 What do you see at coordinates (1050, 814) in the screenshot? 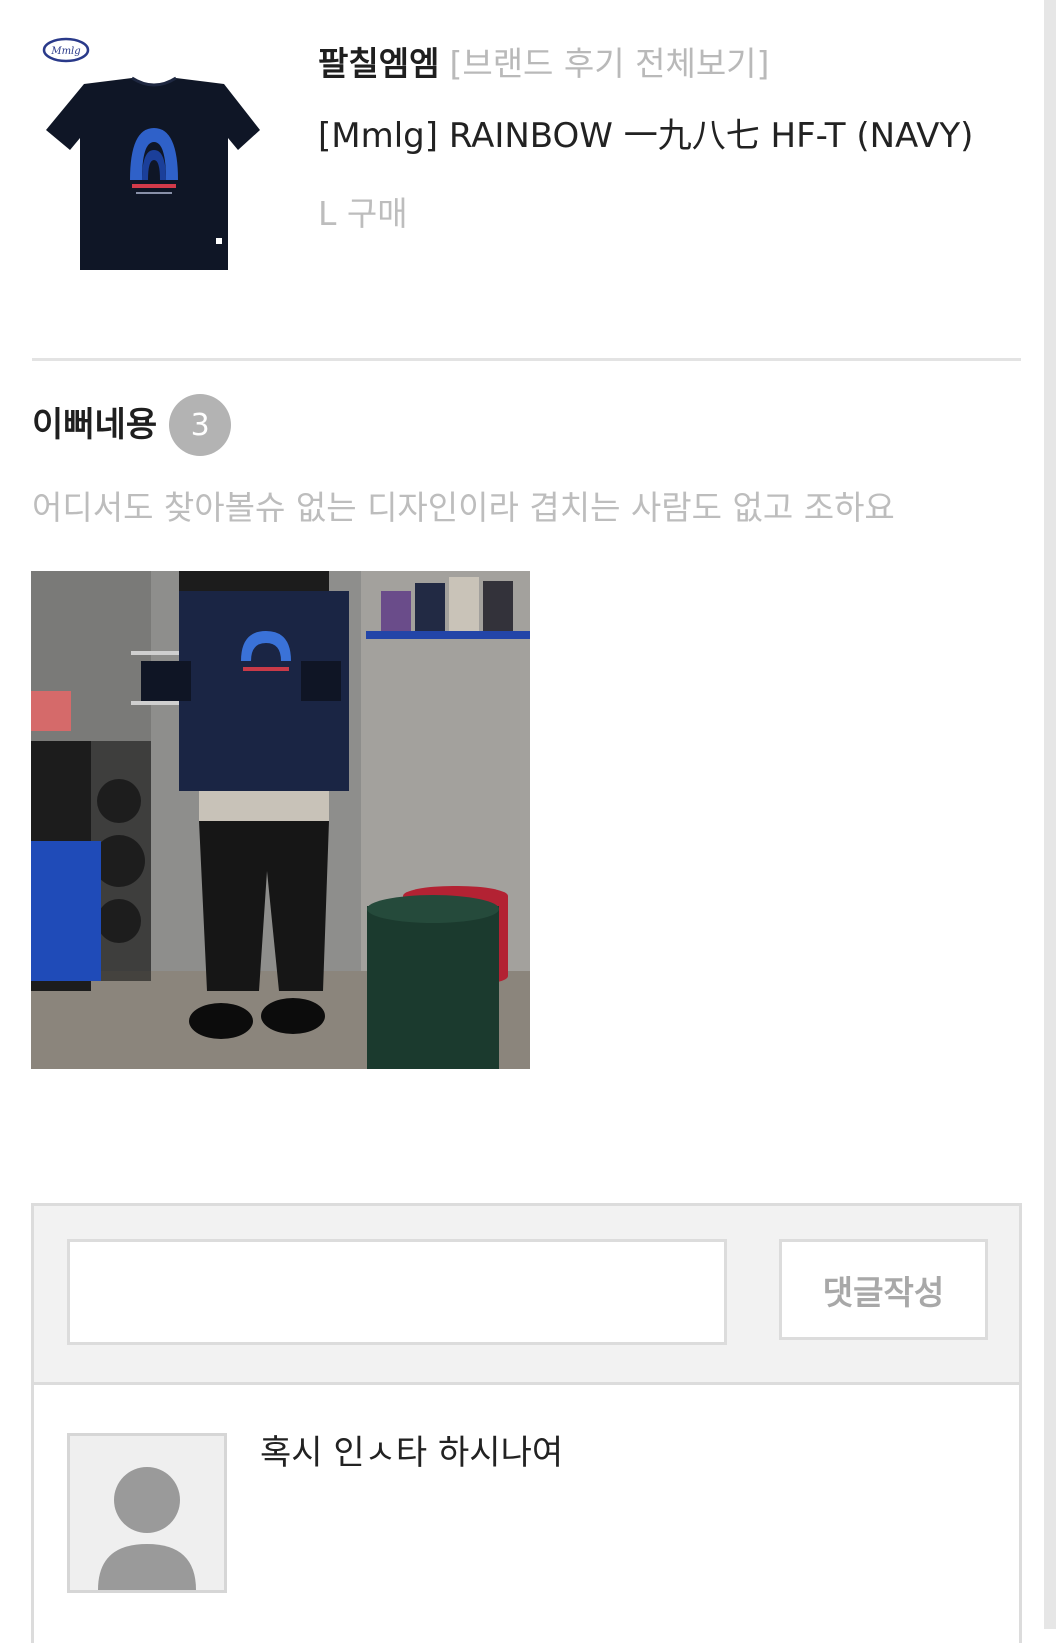
I see `page-edge` at bounding box center [1050, 814].